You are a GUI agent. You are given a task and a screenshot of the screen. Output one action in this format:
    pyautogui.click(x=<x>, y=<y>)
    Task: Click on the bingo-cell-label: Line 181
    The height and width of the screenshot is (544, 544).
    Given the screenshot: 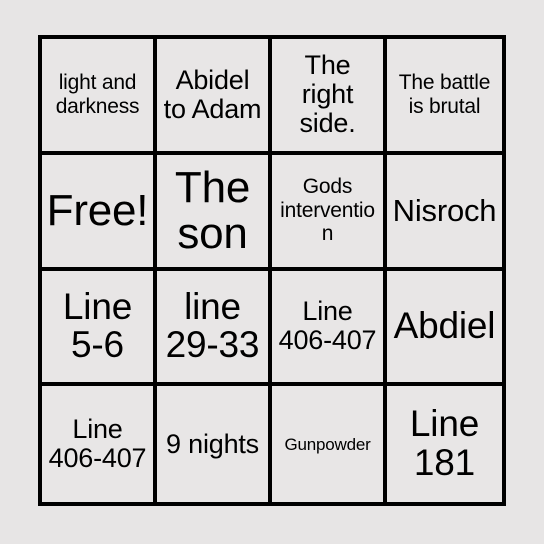 What is the action you would take?
    pyautogui.click(x=444, y=443)
    